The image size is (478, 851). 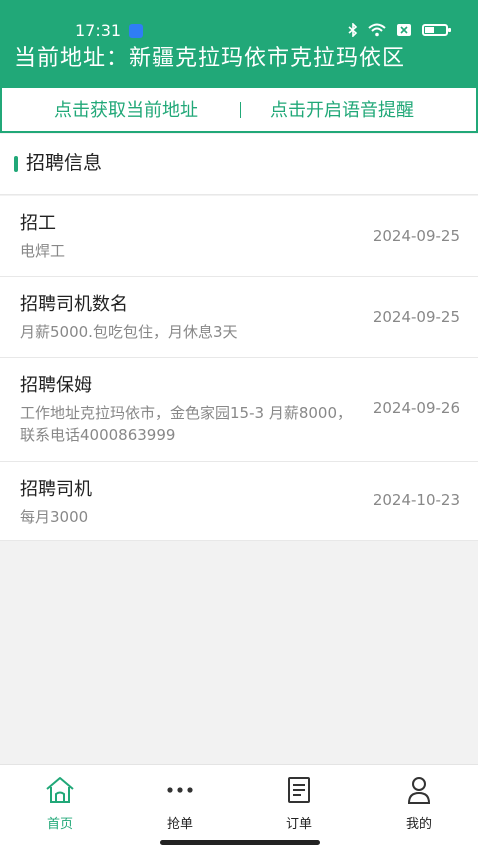 I want to click on home-indicator, so click(x=240, y=842).